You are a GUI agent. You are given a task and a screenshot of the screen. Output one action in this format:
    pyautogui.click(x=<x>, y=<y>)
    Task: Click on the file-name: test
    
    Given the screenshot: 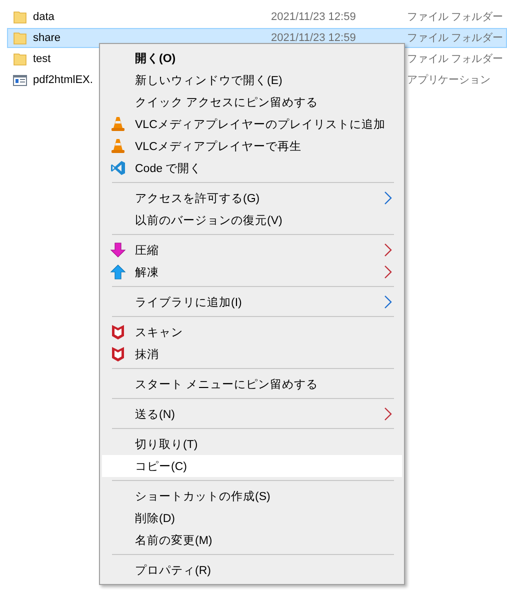 What is the action you would take?
    pyautogui.click(x=42, y=59)
    